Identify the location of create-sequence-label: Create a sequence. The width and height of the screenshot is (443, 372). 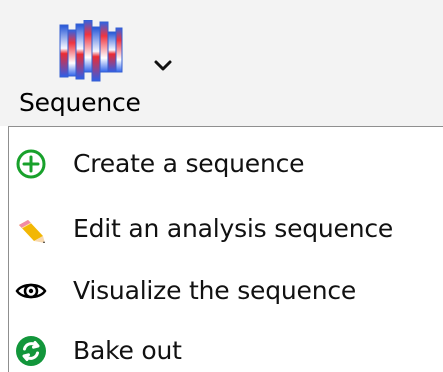
(189, 163).